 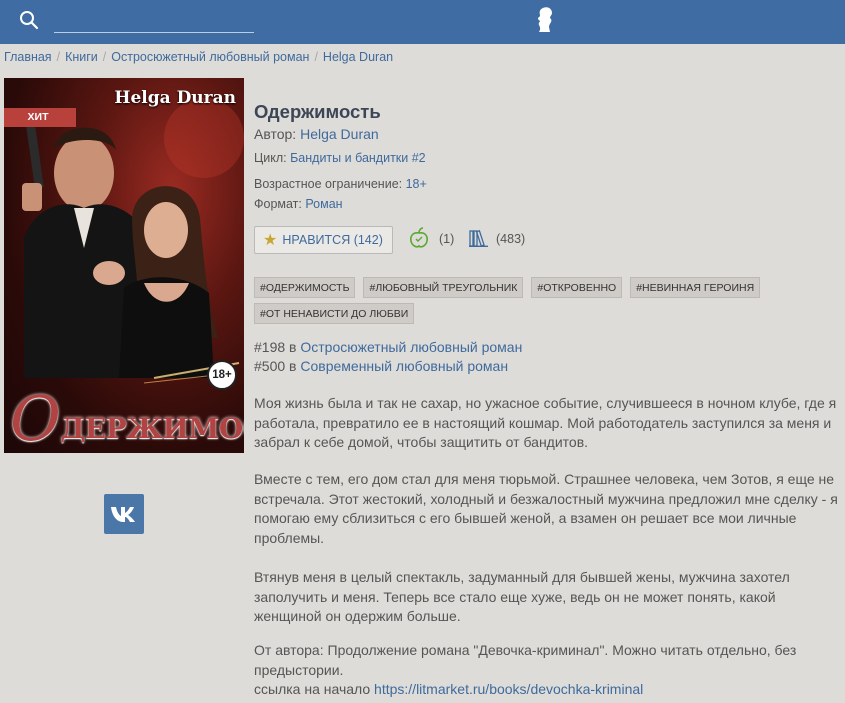 What do you see at coordinates (275, 134) in the screenshot?
I see `author-label: Автор:` at bounding box center [275, 134].